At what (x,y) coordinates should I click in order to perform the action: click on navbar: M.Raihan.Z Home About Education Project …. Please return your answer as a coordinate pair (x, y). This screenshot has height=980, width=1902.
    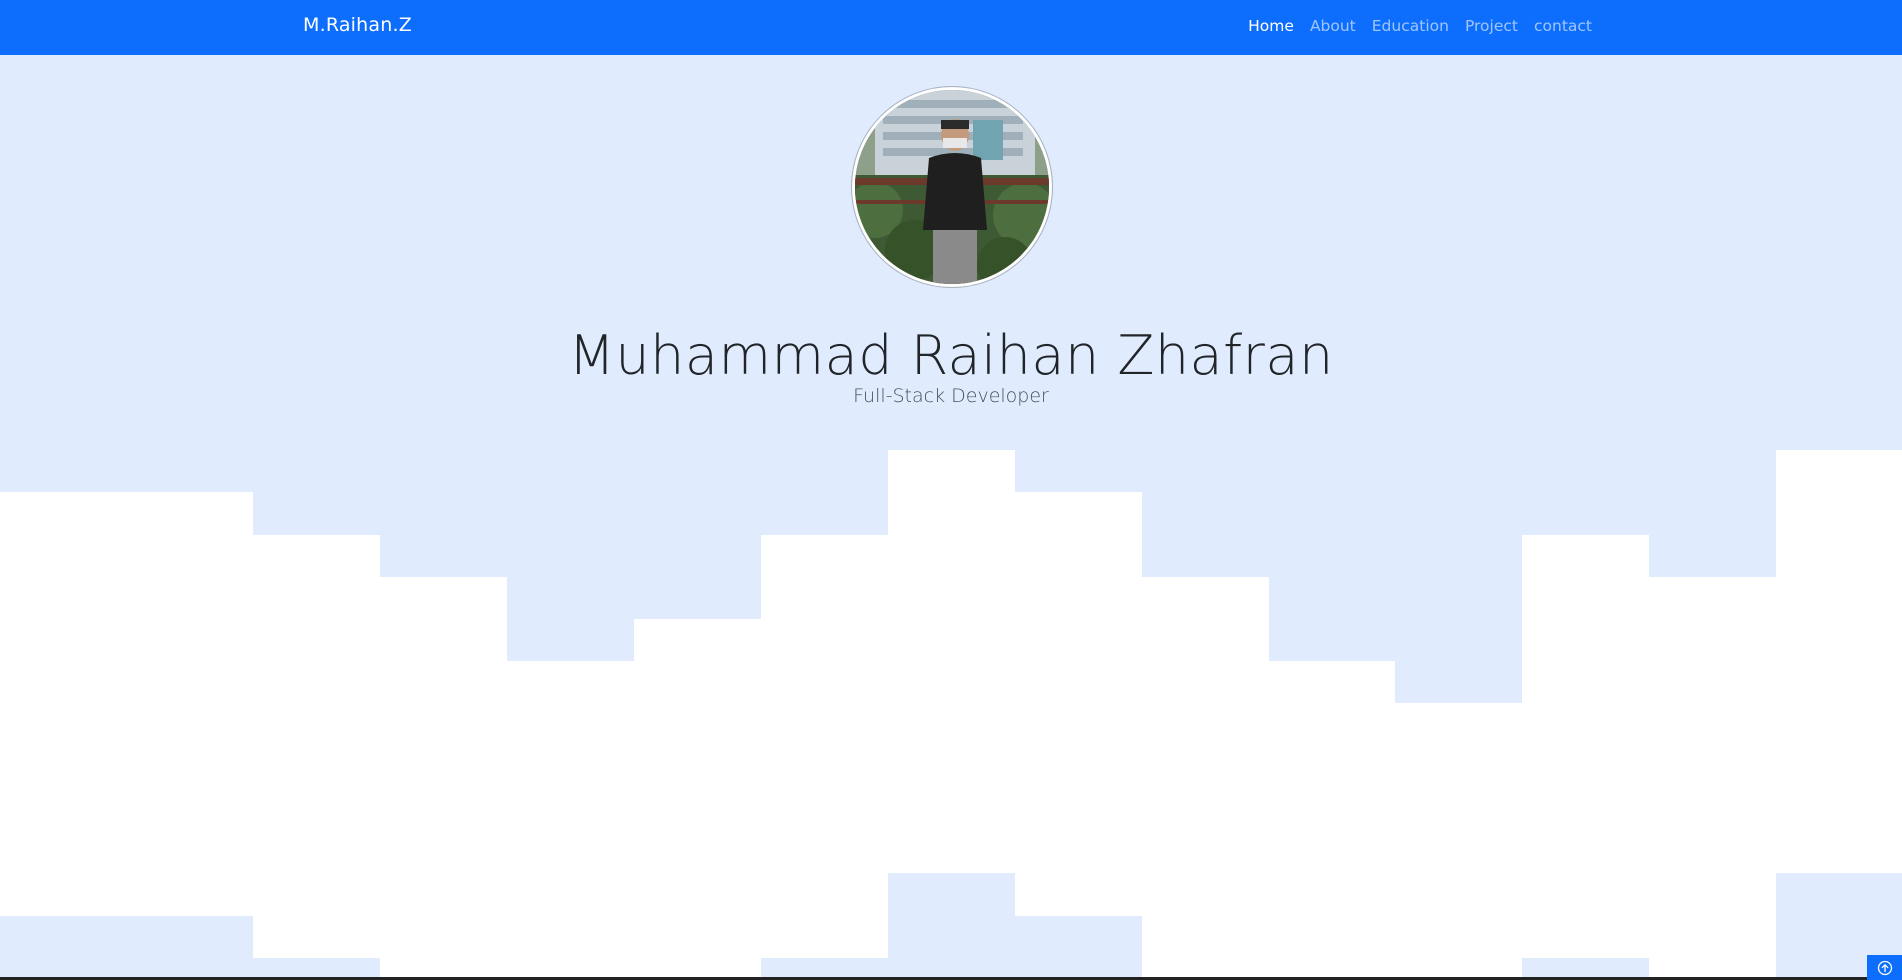
    Looking at the image, I should click on (951, 27).